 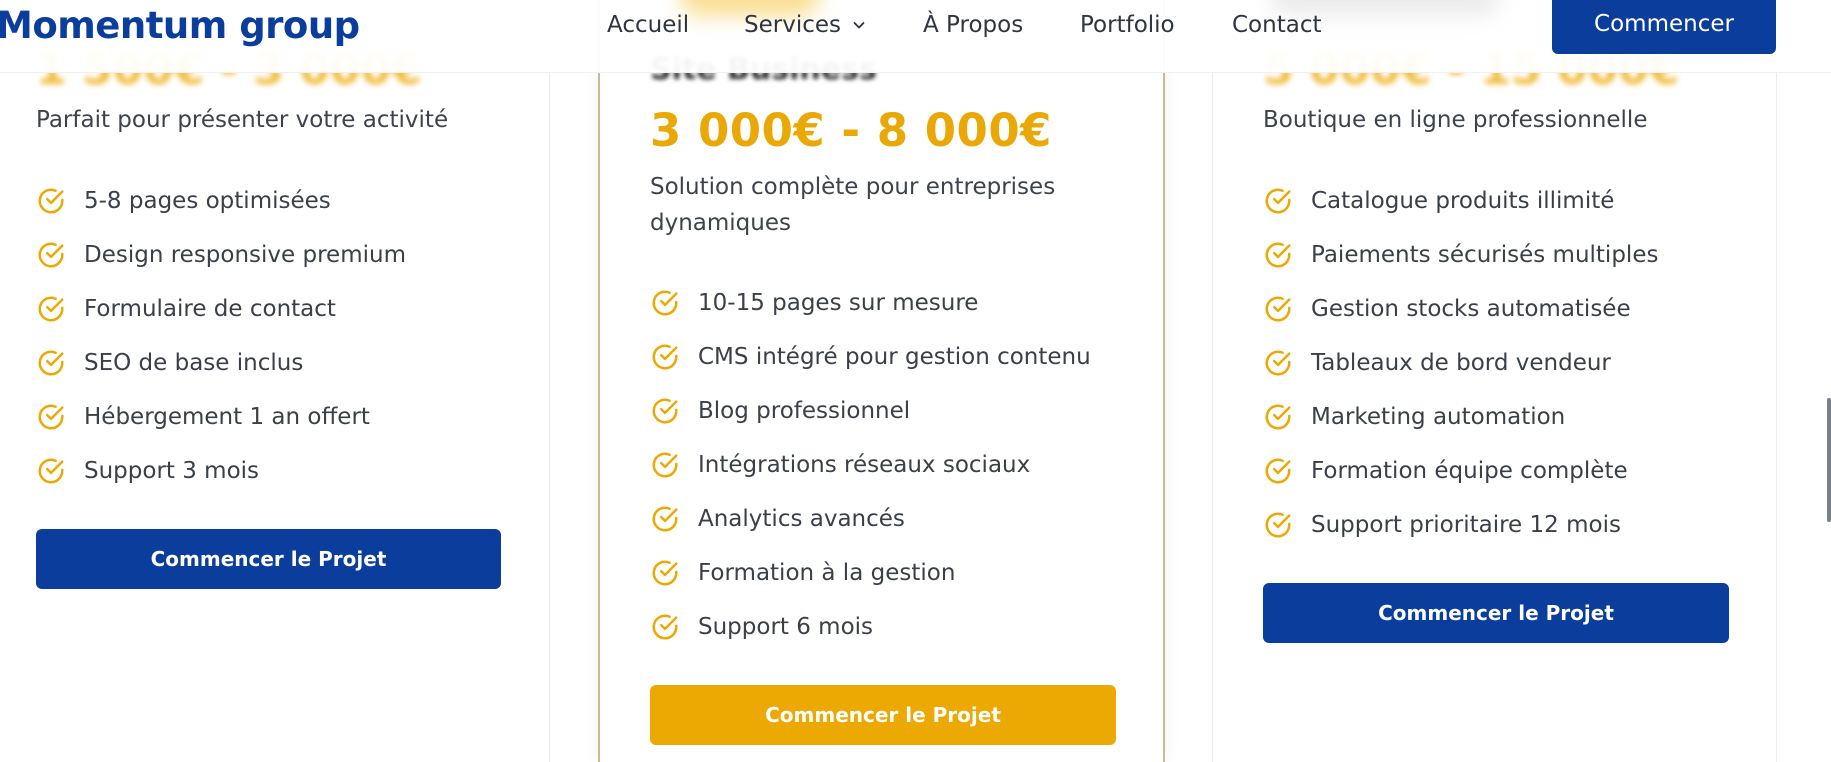 What do you see at coordinates (1455, 120) in the screenshot?
I see `plan-description: Boutique en ligne professionnelle` at bounding box center [1455, 120].